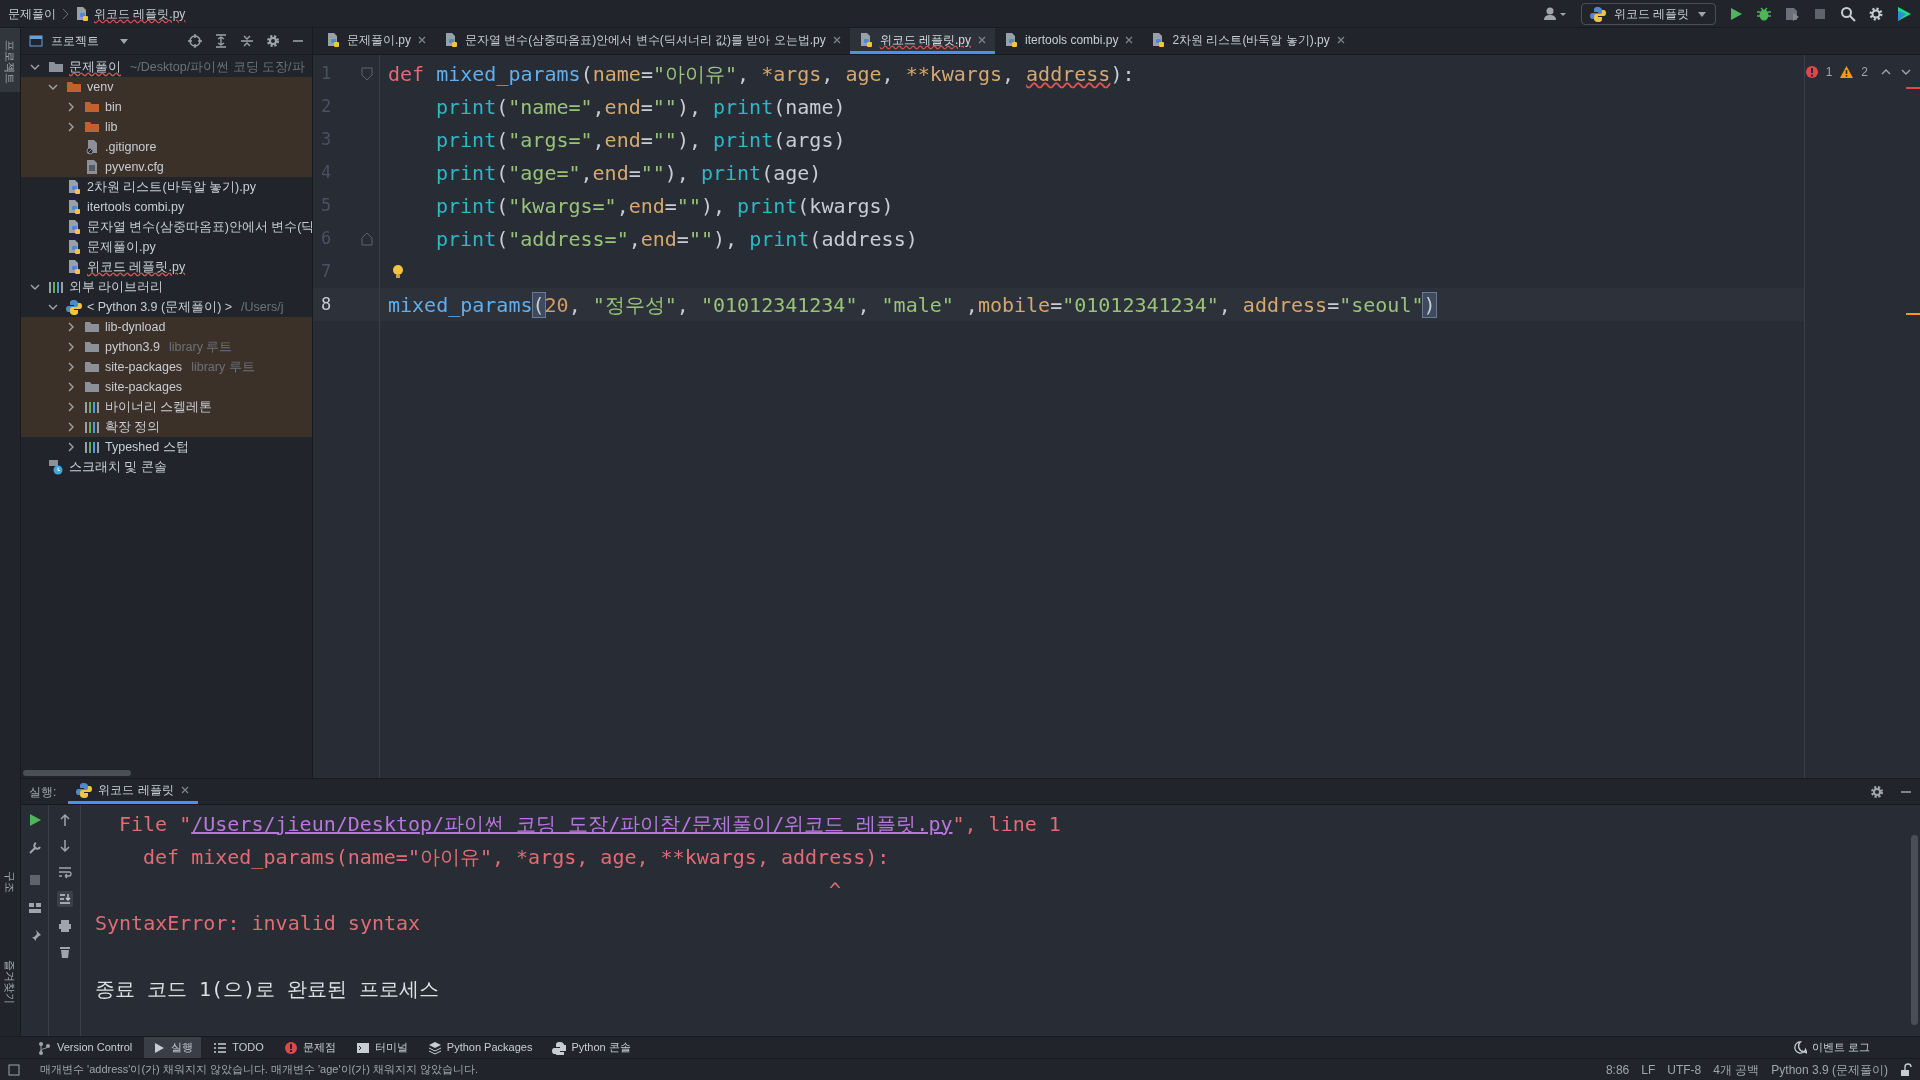 This screenshot has width=1920, height=1080. I want to click on tree-item: < Python 3.9 (문제풀이) > /Users/j, so click(166, 307).